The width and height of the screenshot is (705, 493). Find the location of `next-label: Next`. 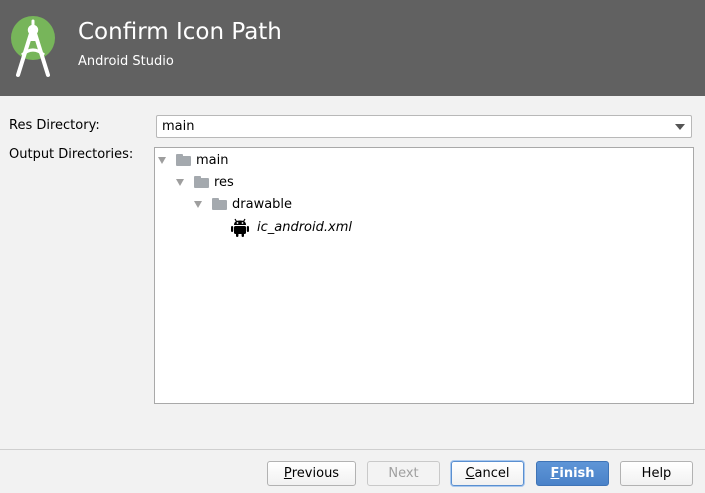

next-label: Next is located at coordinates (403, 473).